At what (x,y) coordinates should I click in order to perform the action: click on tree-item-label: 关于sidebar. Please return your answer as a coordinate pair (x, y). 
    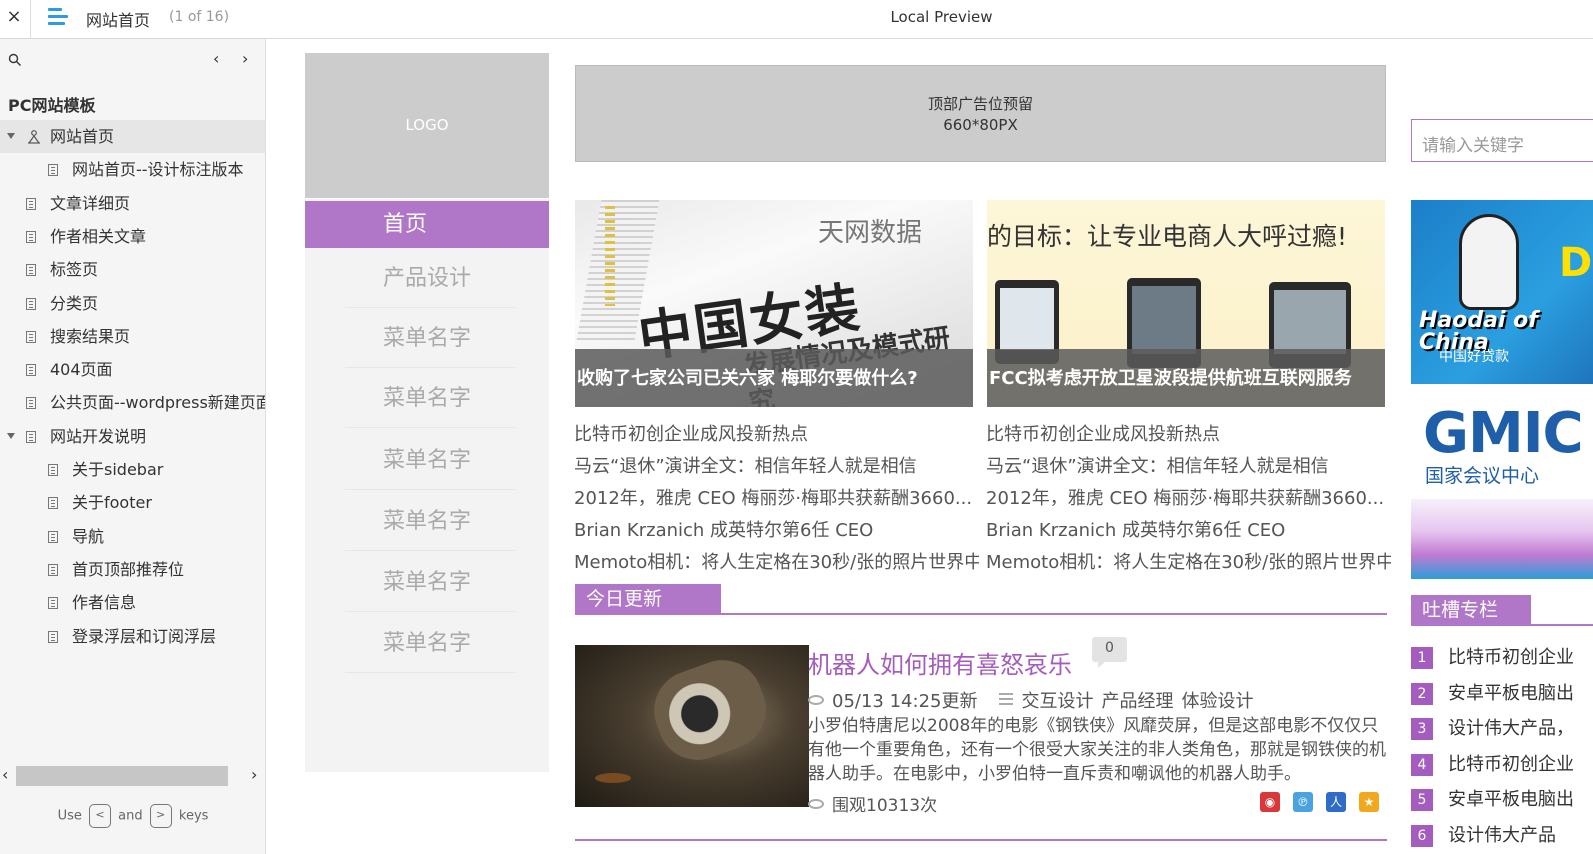
    Looking at the image, I should click on (118, 469).